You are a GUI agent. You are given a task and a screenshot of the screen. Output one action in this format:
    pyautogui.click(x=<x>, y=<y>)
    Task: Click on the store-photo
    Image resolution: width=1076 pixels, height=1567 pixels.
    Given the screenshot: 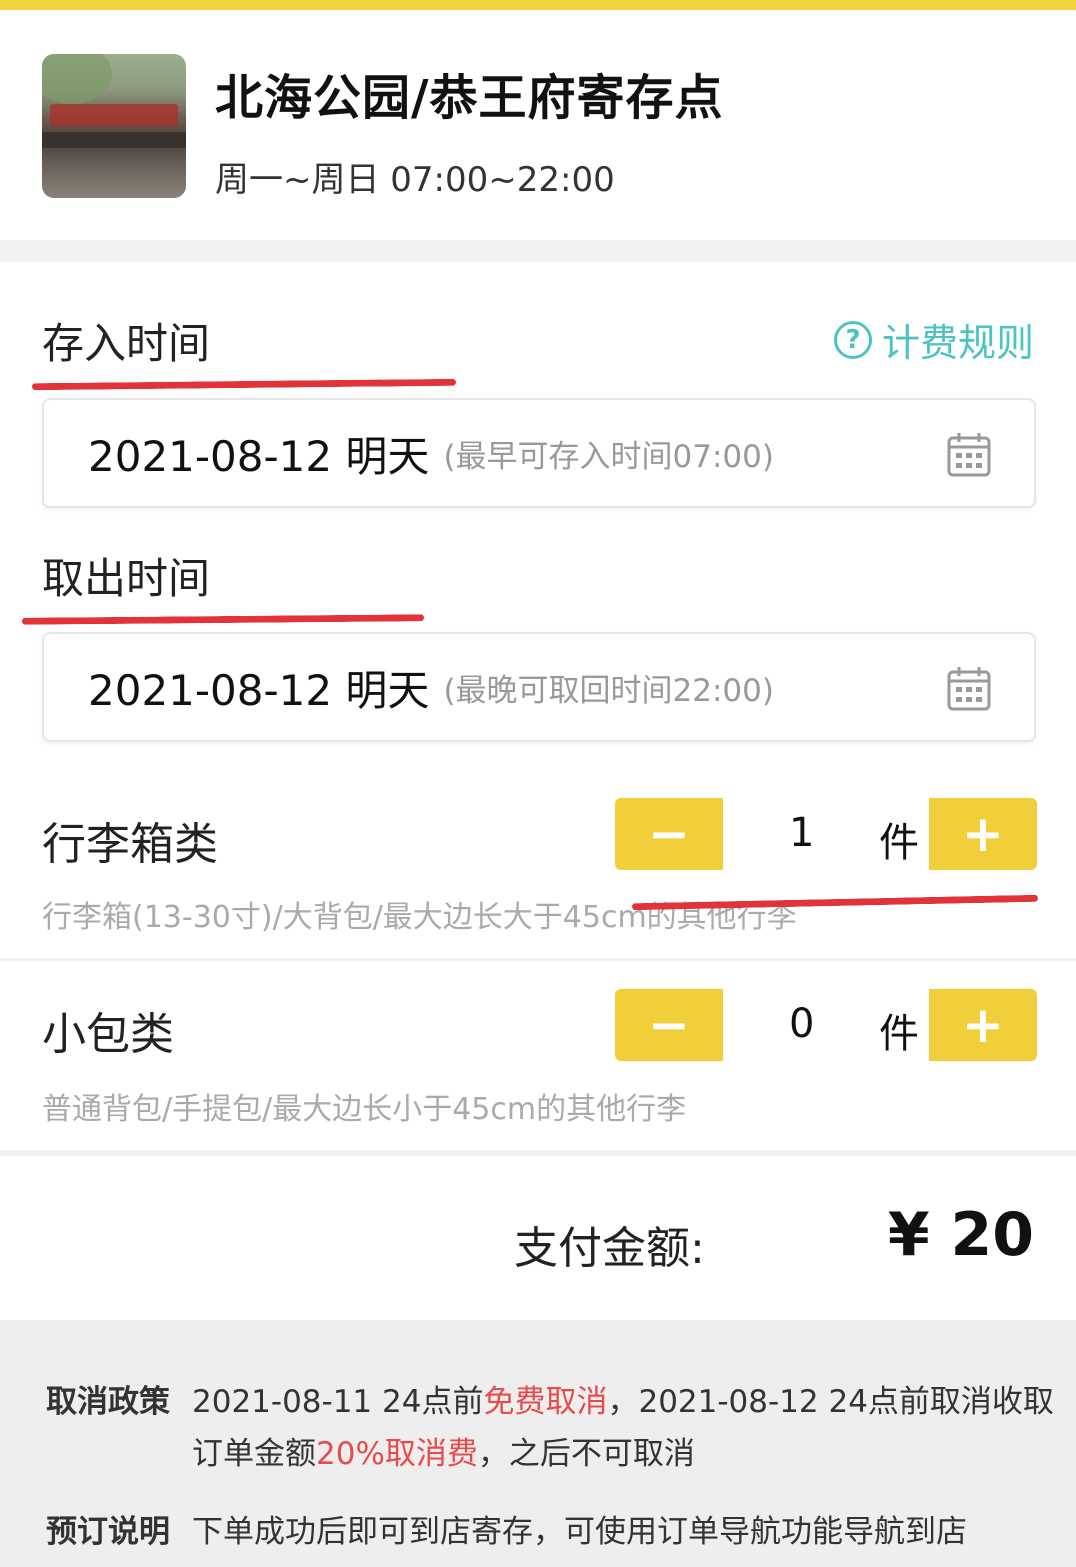 What is the action you would take?
    pyautogui.click(x=114, y=126)
    